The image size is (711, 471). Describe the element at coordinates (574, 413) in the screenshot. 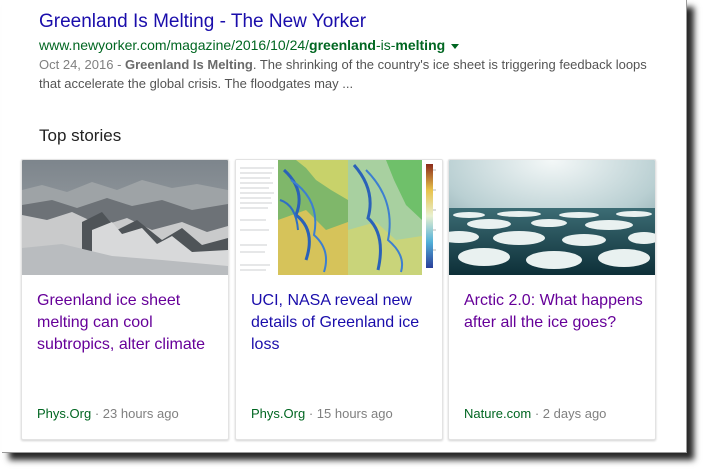

I see `story-time-3: 2 days ago` at that location.